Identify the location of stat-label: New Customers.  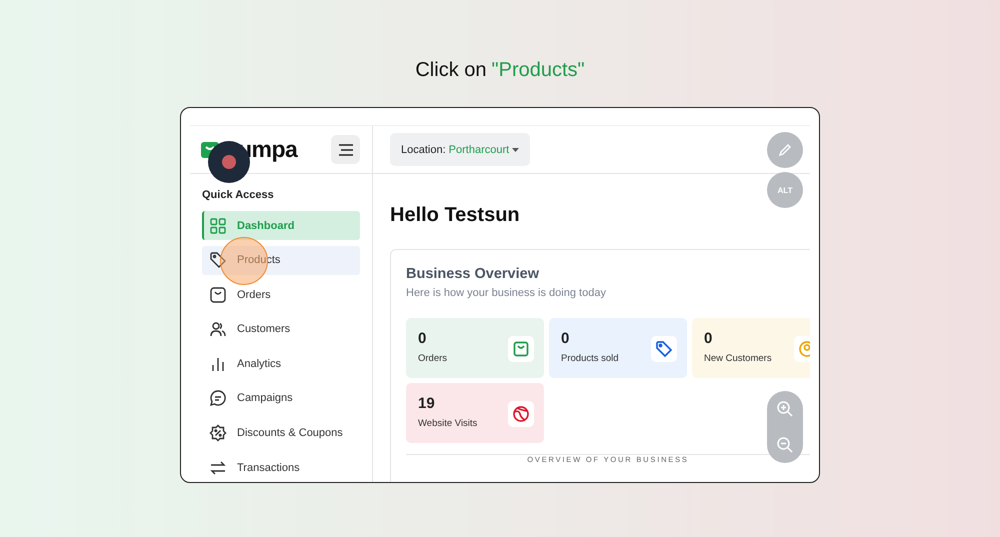
(738, 358).